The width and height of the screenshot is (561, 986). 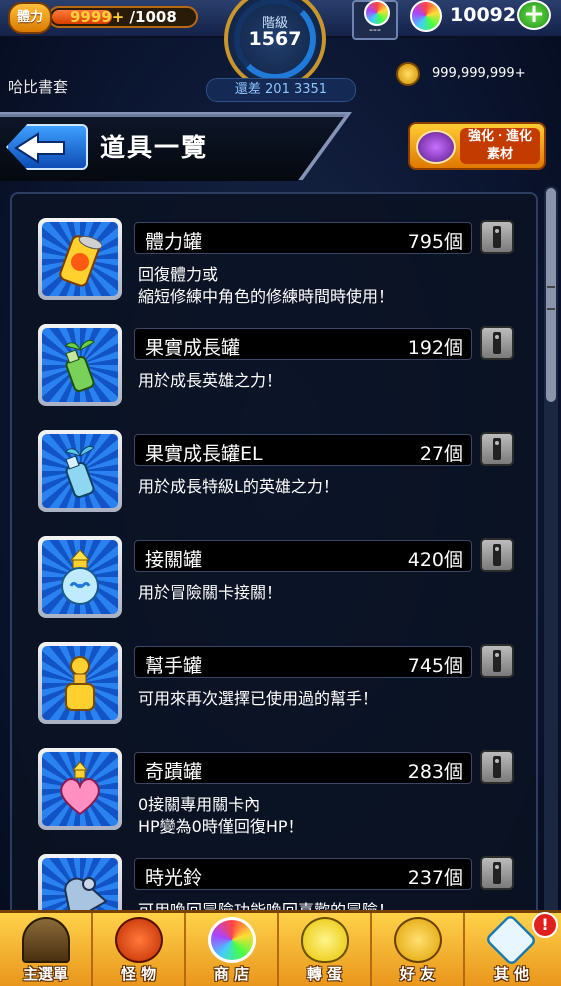 What do you see at coordinates (38, 87) in the screenshot?
I see `player-name: 哈比書套` at bounding box center [38, 87].